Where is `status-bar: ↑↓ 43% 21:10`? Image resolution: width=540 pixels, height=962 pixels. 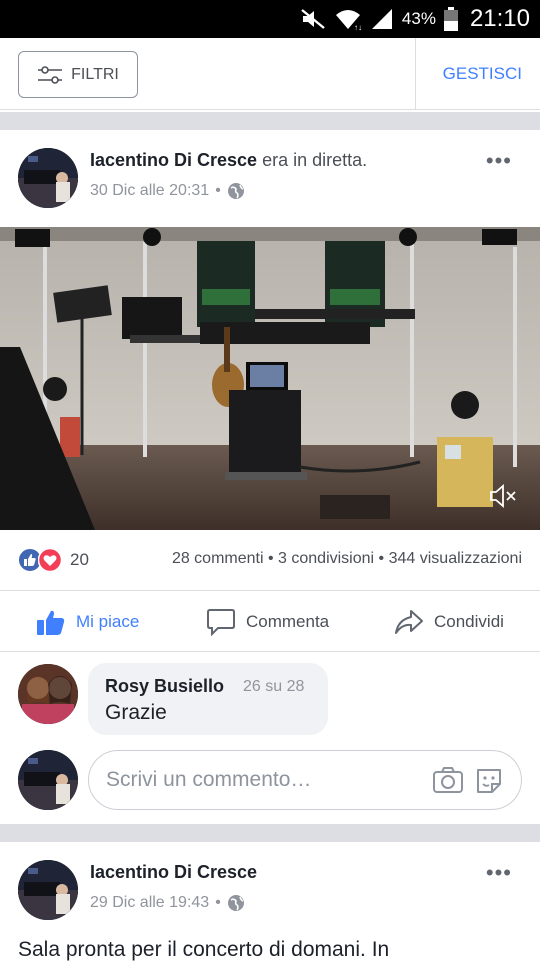 status-bar: ↑↓ 43% 21:10 is located at coordinates (270, 19).